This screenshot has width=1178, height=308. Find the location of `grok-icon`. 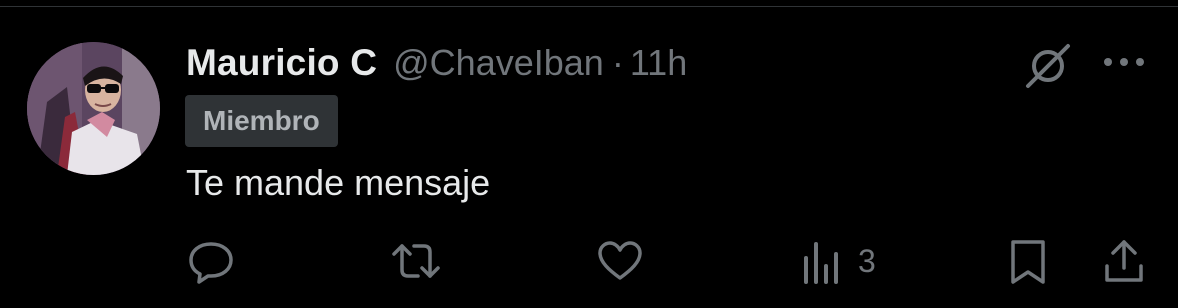

grok-icon is located at coordinates (1049, 65).